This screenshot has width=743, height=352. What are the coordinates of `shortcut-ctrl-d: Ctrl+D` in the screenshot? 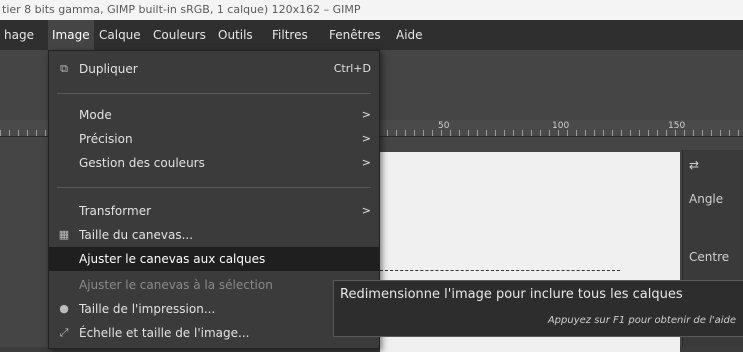 It's located at (352, 68).